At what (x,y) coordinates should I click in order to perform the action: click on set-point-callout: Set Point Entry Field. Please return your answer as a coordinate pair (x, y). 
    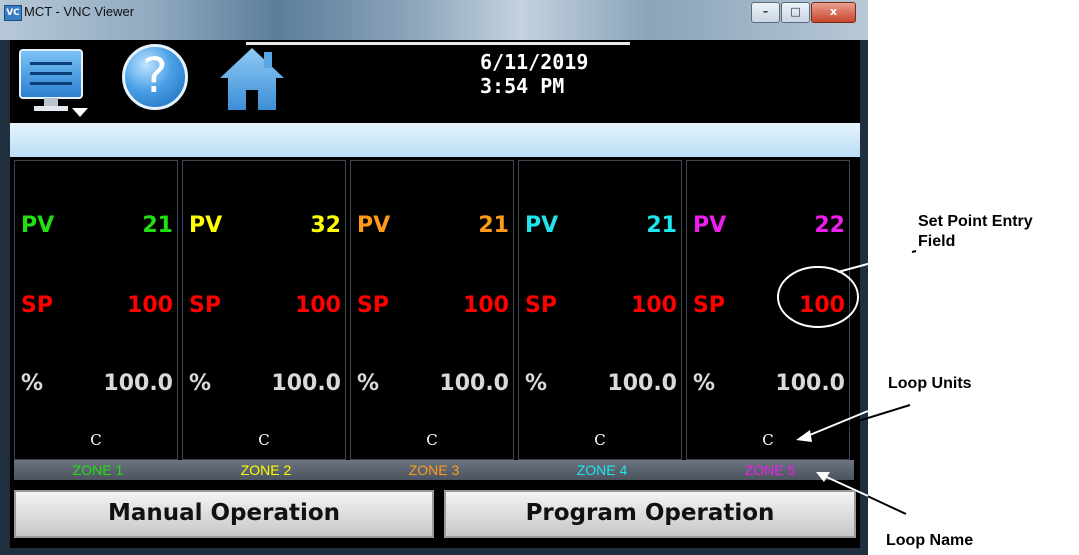
    Looking at the image, I should click on (975, 232).